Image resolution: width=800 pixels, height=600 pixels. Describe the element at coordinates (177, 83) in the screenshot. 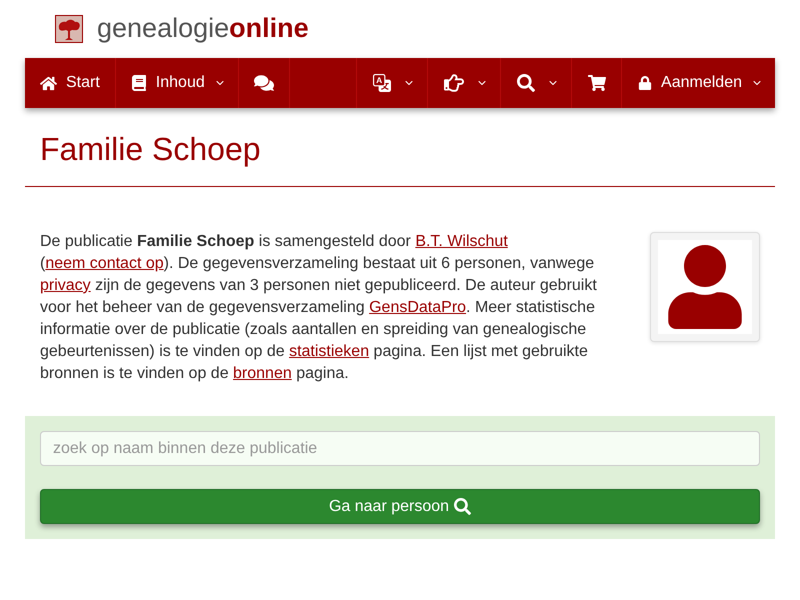

I see `content-menu-button: Inhoud` at that location.